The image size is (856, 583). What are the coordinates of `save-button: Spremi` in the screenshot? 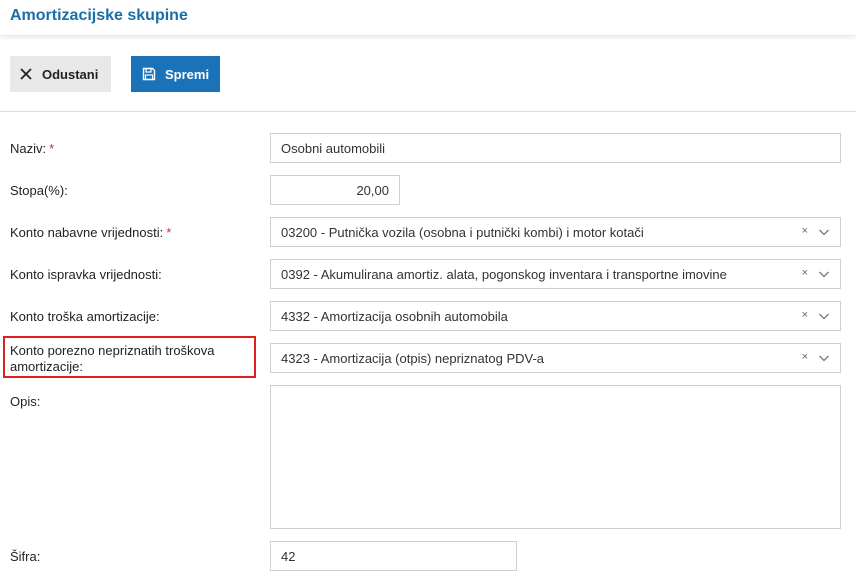 It's located at (175, 74).